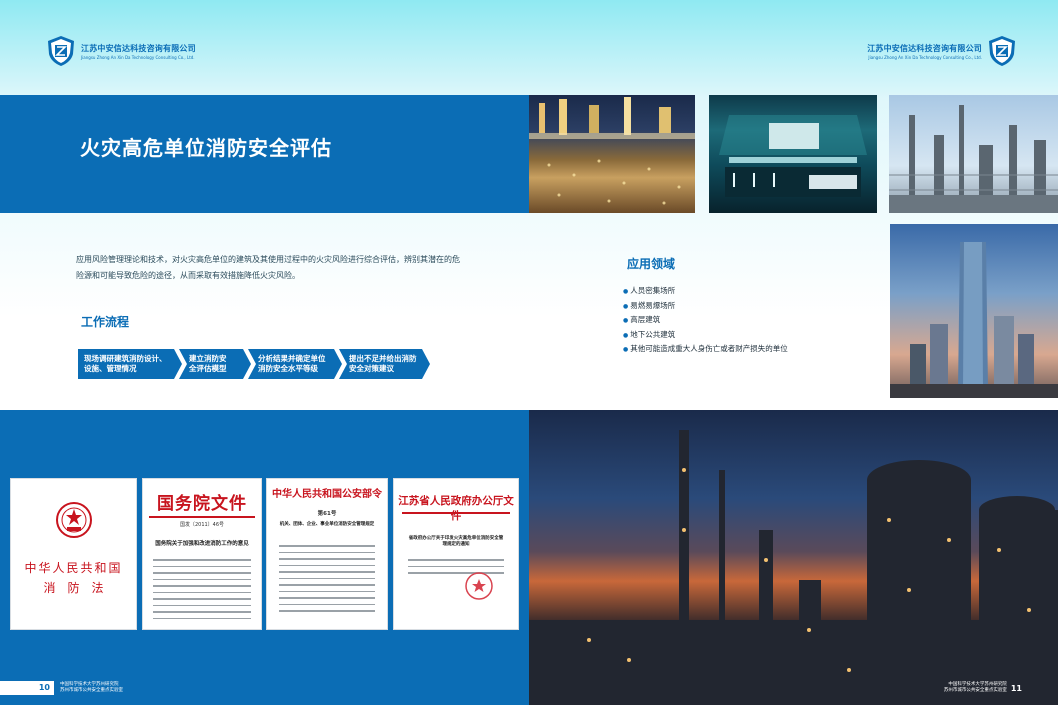 The image size is (1058, 705). I want to click on page-number-right: 11, so click(1016, 688).